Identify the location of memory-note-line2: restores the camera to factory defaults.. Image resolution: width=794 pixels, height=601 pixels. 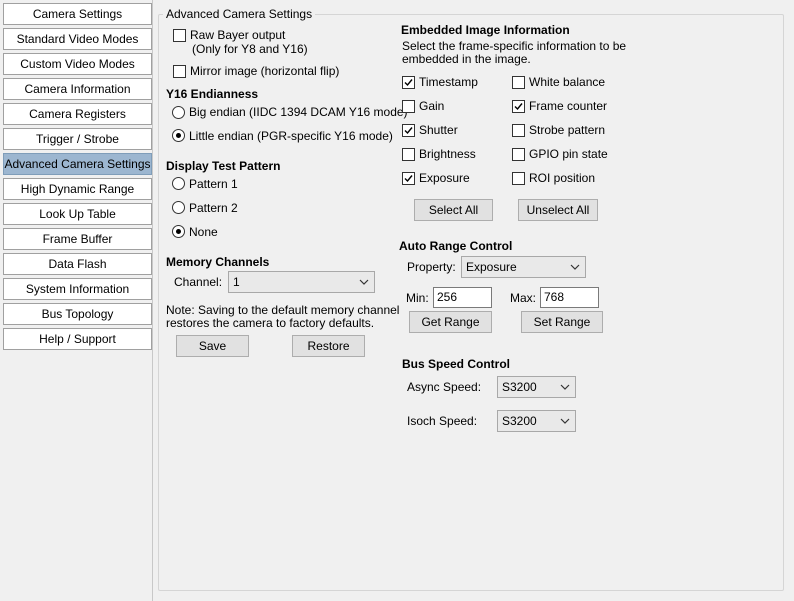
(270, 323).